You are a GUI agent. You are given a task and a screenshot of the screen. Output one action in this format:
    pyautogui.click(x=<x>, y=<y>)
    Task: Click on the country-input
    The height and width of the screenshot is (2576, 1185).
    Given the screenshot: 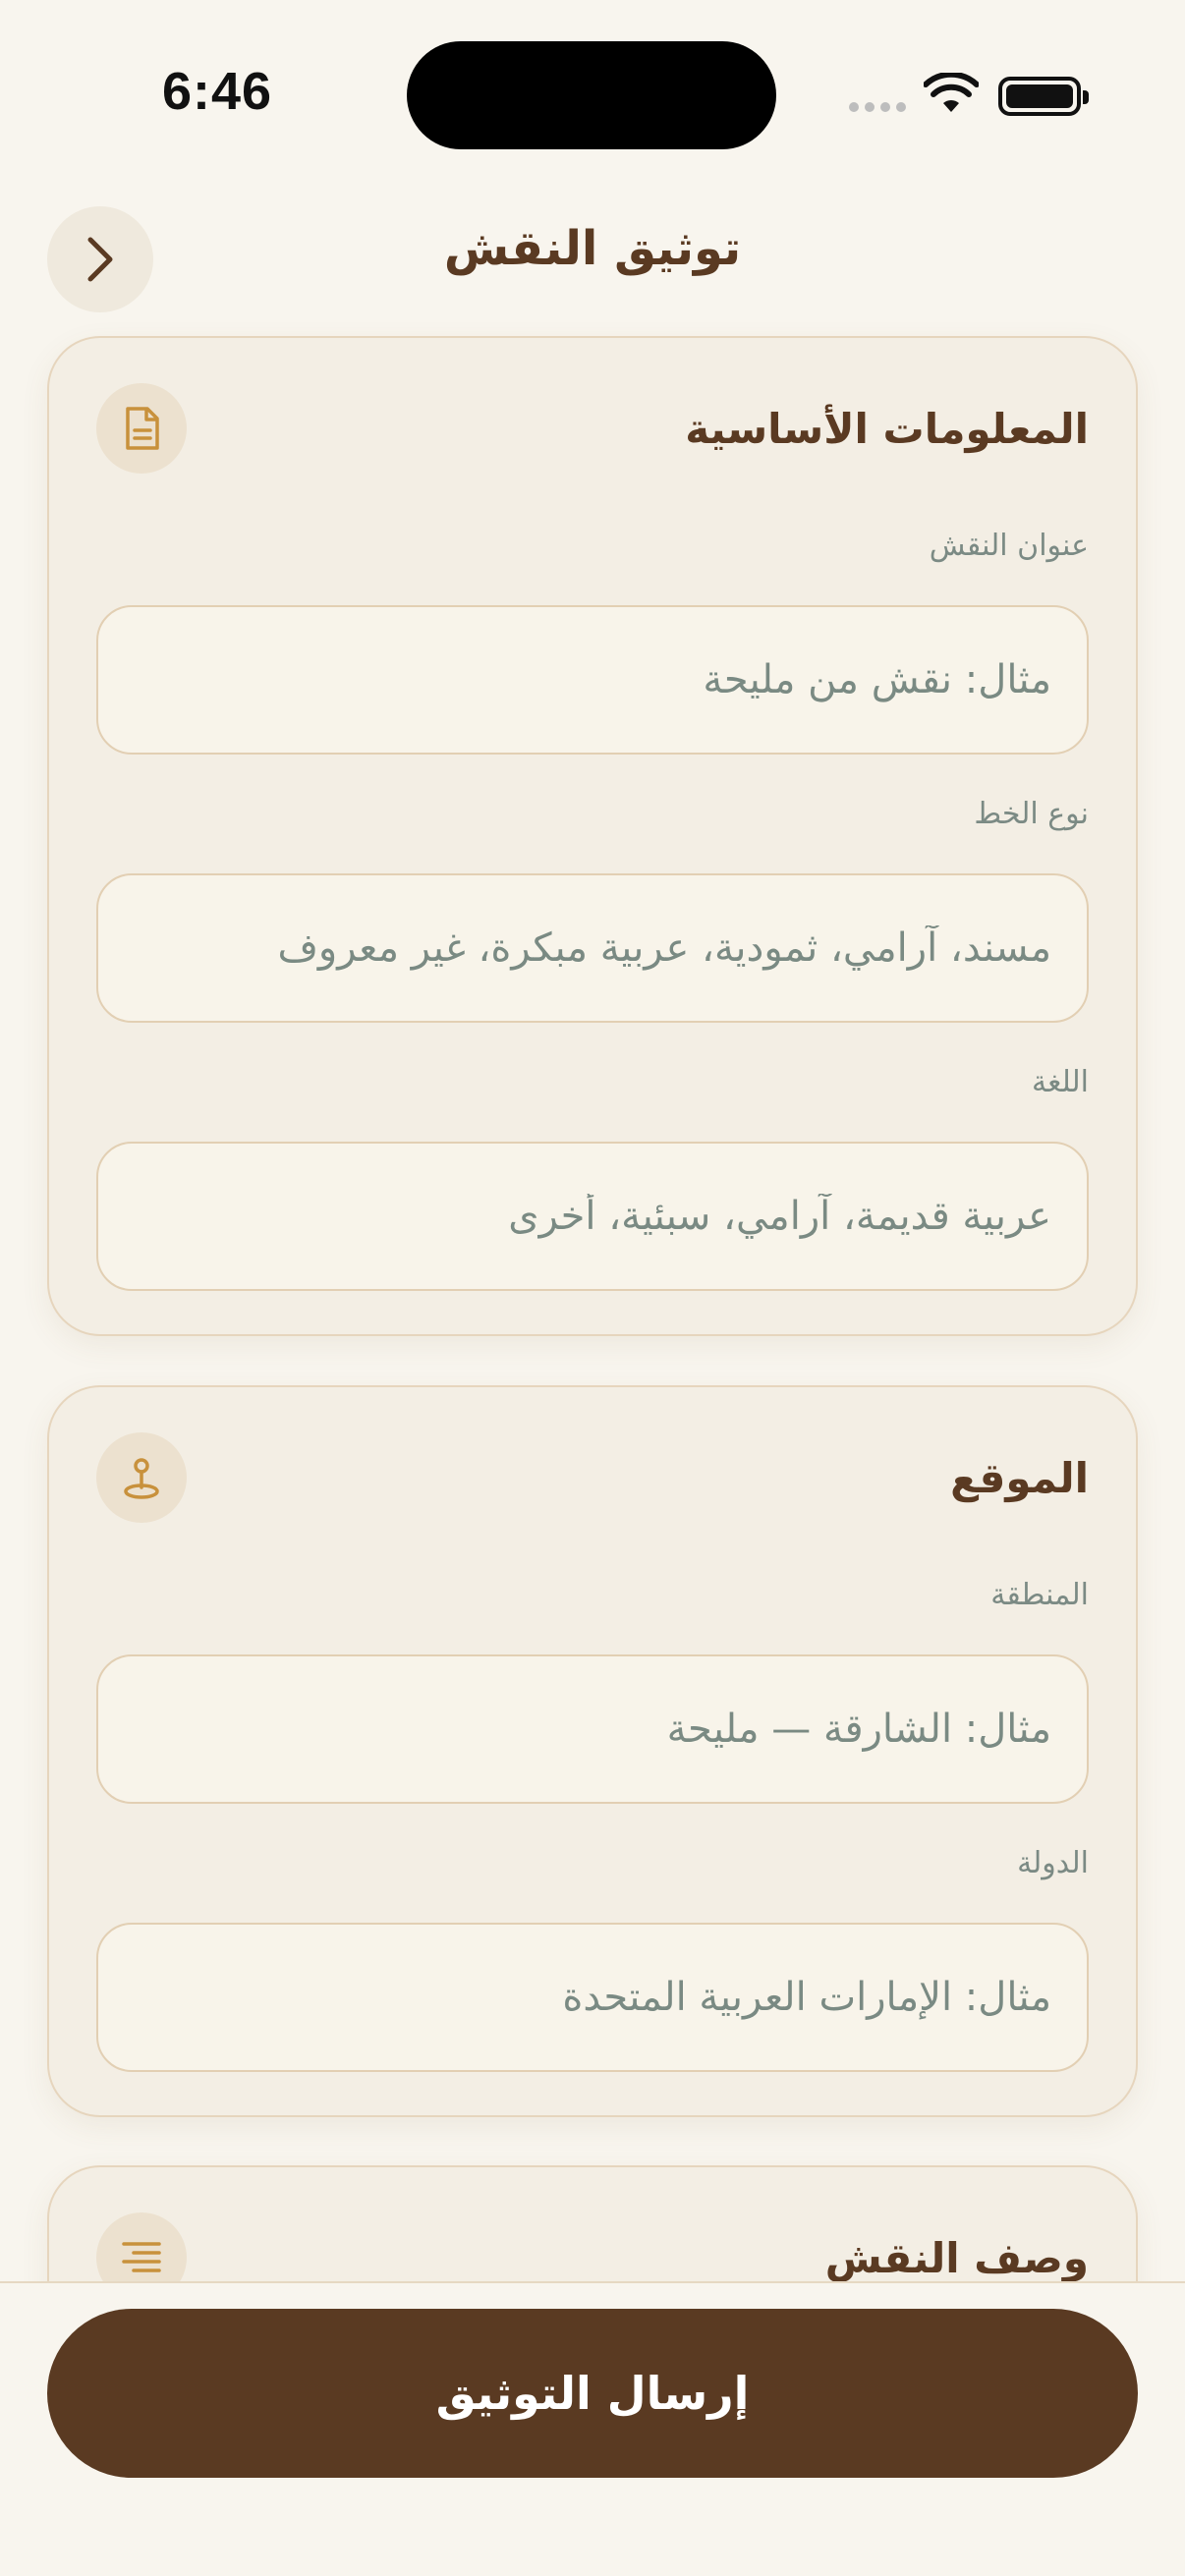 What is the action you would take?
    pyautogui.click(x=592, y=1997)
    